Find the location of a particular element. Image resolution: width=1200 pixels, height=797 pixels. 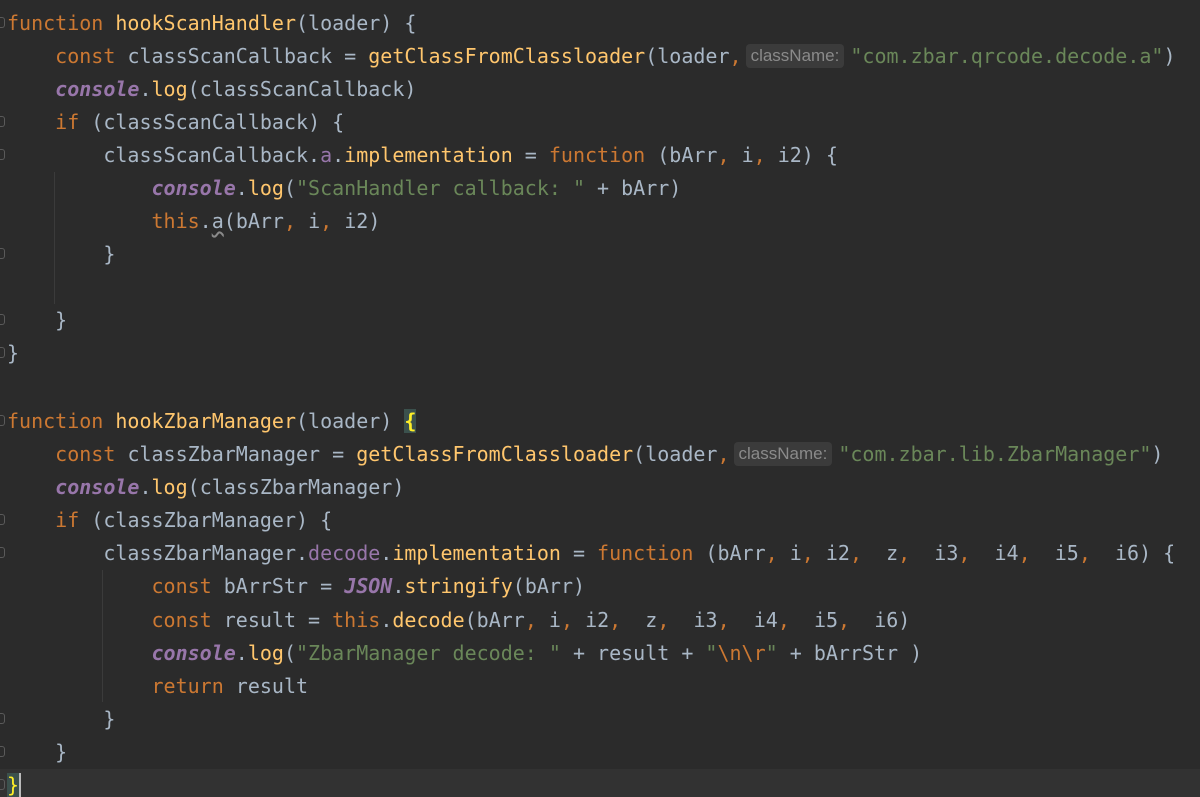

identifier: i4 is located at coordinates (765, 620).